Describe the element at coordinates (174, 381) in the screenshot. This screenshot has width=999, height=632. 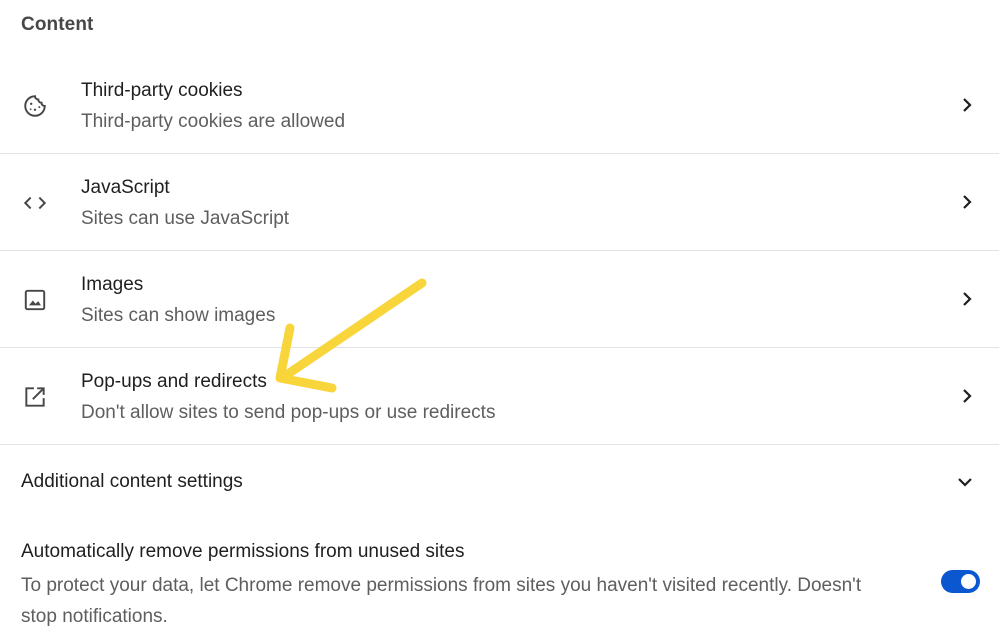
I see `row-label: Pop-ups and redirects` at that location.